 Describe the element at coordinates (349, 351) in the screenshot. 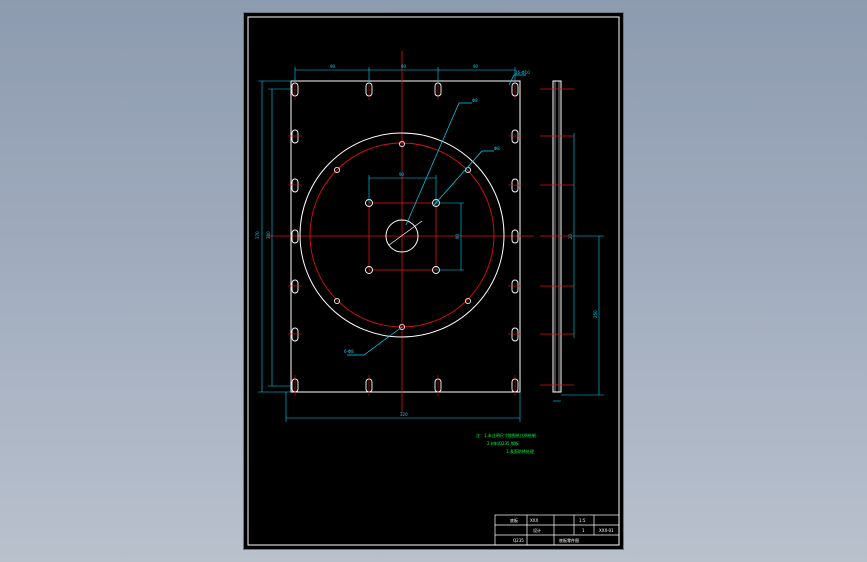

I see `callout-hole-bottom: 6-Φ8` at that location.